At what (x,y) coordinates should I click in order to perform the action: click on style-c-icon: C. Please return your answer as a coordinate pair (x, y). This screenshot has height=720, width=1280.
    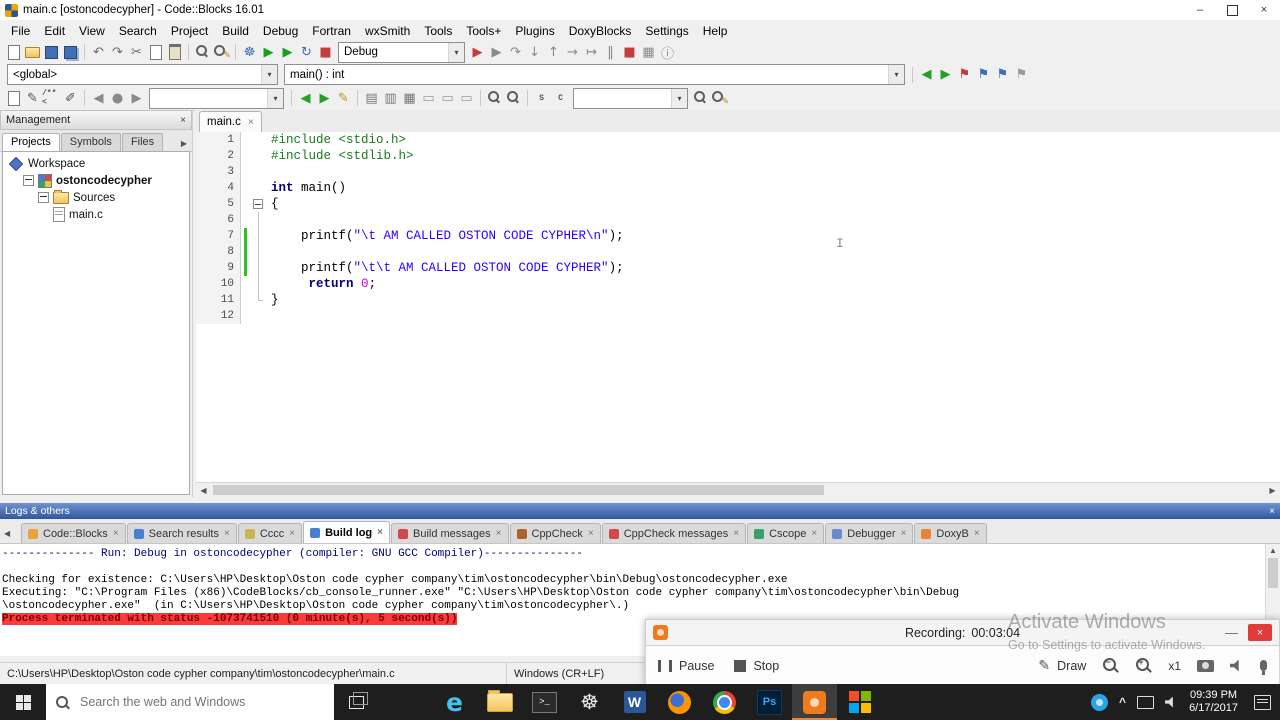
    Looking at the image, I should click on (560, 98).